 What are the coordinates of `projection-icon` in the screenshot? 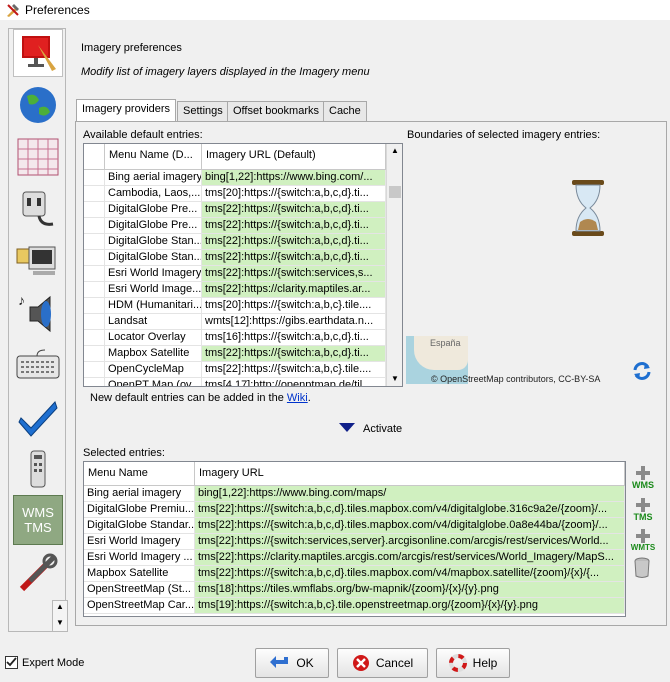 It's located at (38, 157).